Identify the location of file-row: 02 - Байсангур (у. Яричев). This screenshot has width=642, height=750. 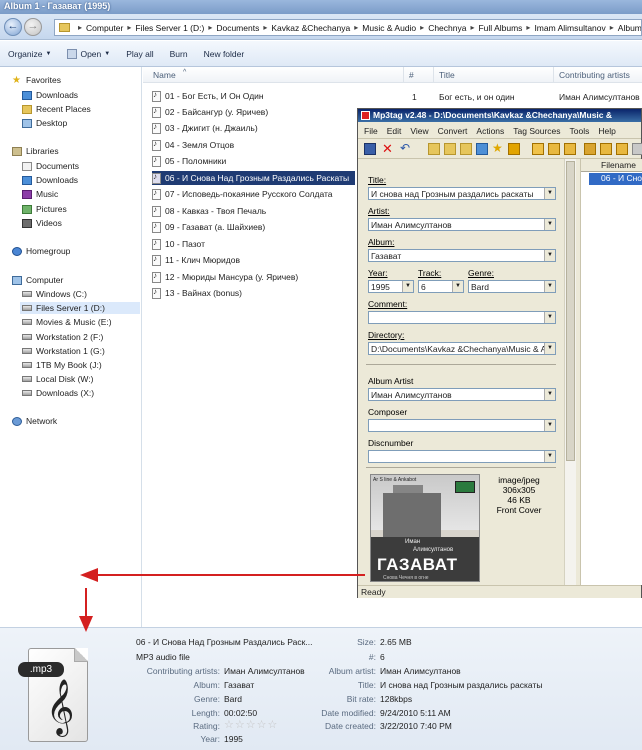
(210, 112).